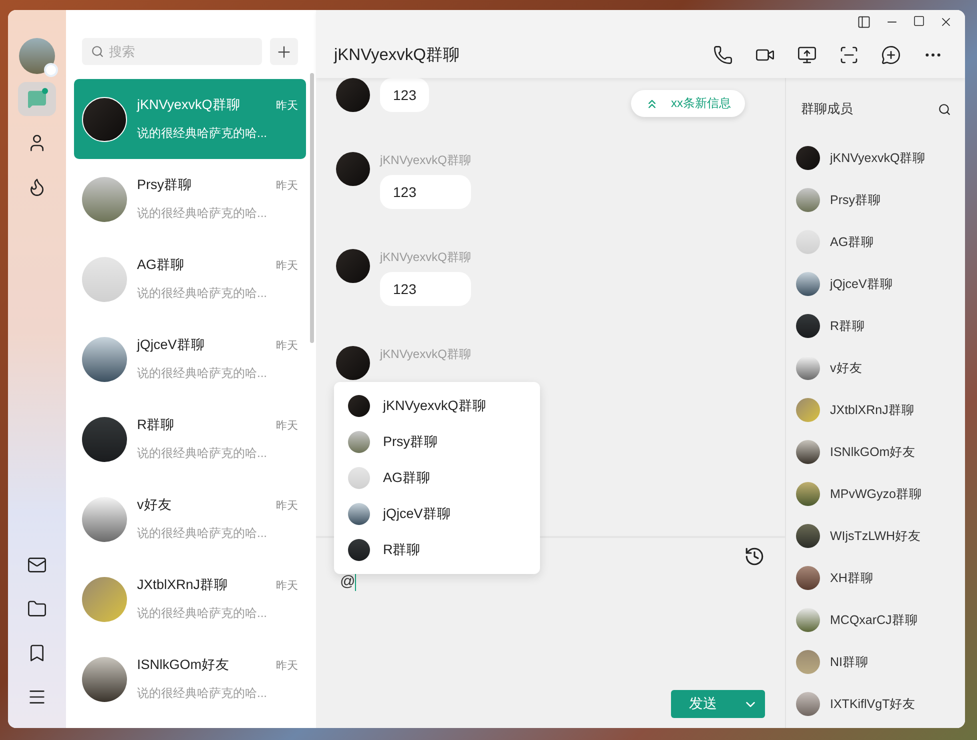  Describe the element at coordinates (880, 410) in the screenshot. I see `member-item: JXtblXRnJ群聊` at that location.